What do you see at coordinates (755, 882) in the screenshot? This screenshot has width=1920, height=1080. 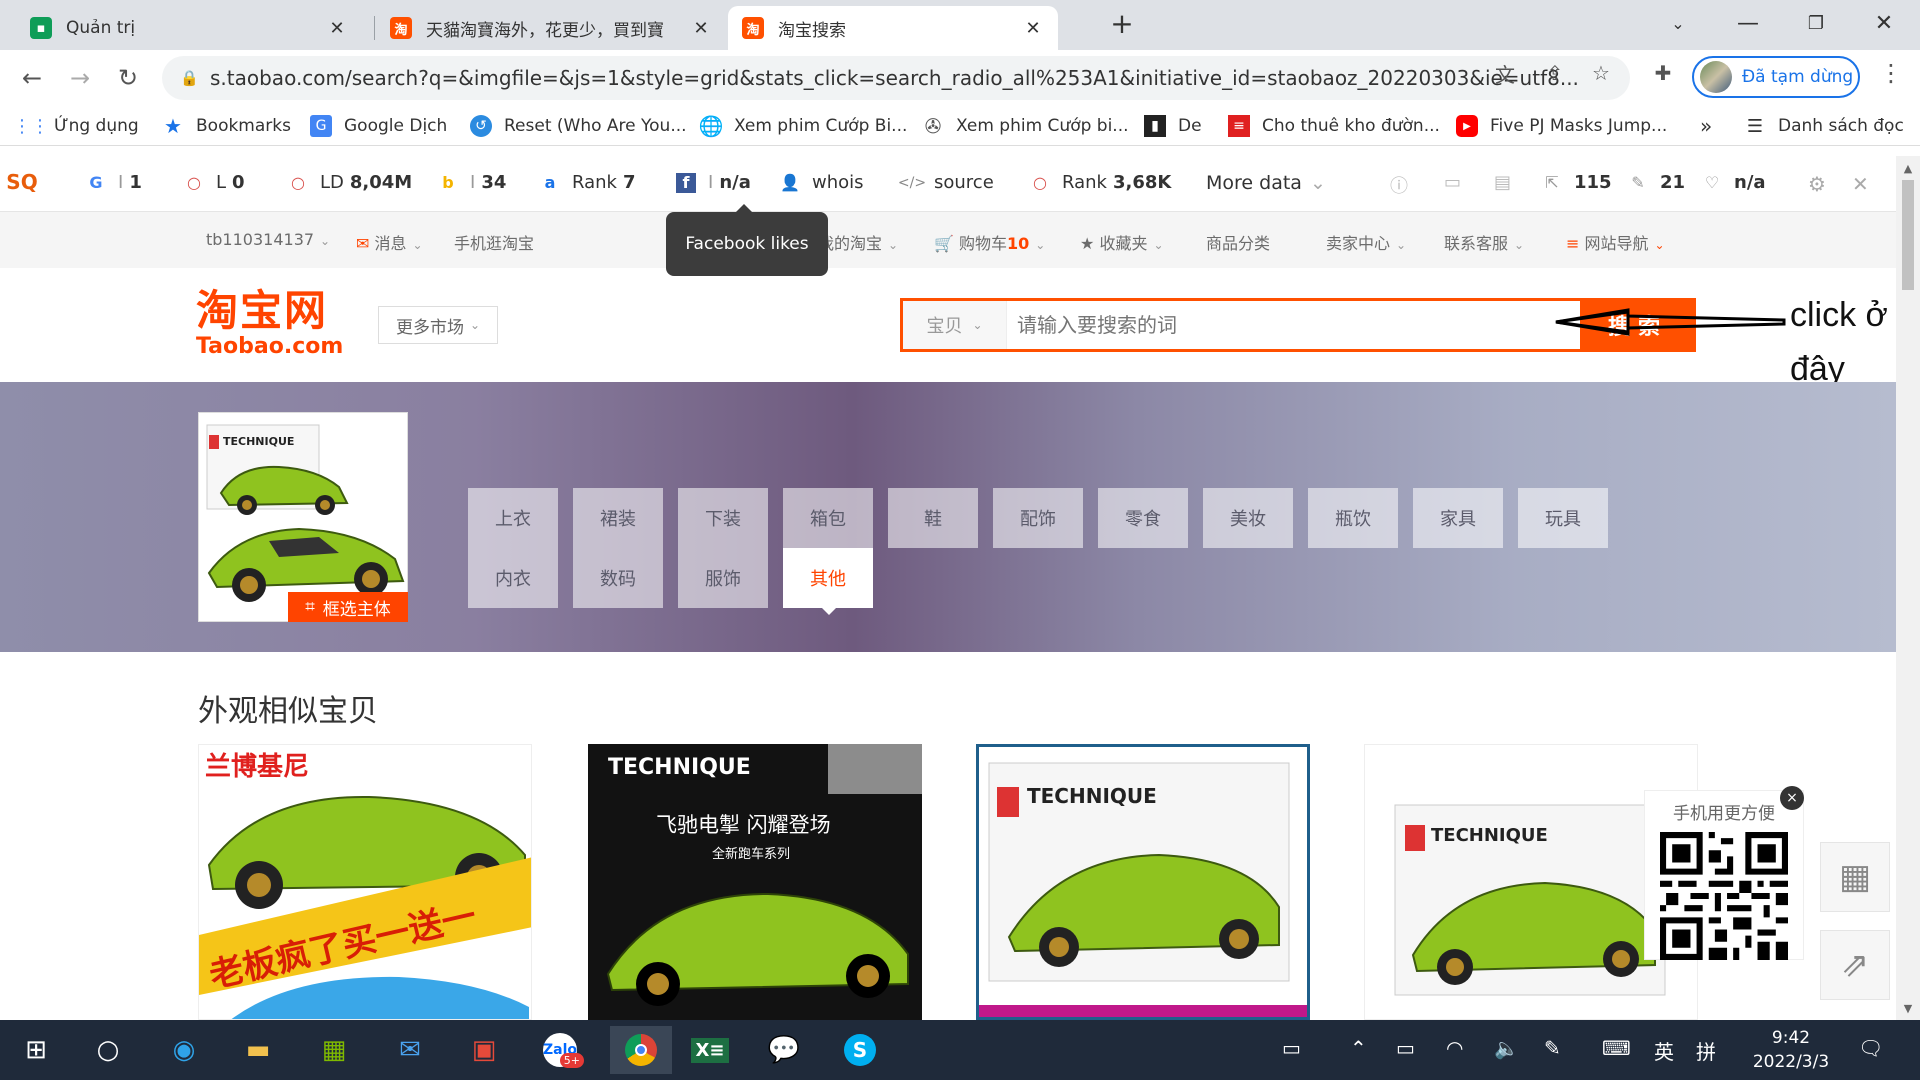 I see `product-card: TECHNIQUE 飞驰电掣 闪耀登场 全新跑车系列` at bounding box center [755, 882].